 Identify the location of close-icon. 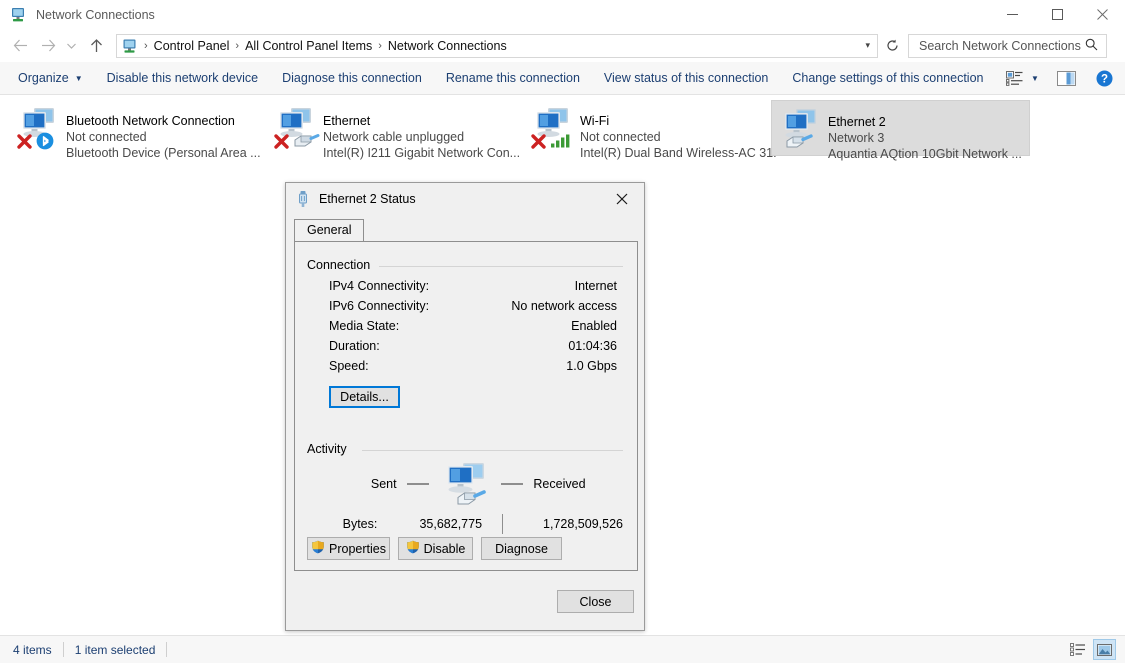
(622, 199).